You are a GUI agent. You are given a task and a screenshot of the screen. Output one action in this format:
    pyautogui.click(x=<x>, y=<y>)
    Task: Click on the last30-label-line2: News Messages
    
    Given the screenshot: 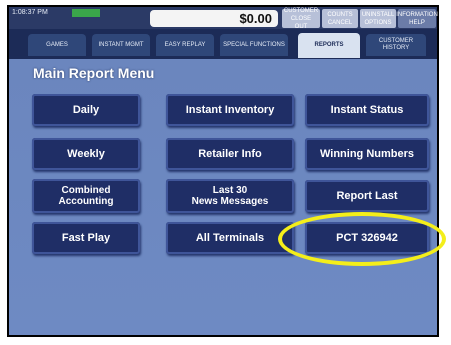 What is the action you would take?
    pyautogui.click(x=230, y=201)
    